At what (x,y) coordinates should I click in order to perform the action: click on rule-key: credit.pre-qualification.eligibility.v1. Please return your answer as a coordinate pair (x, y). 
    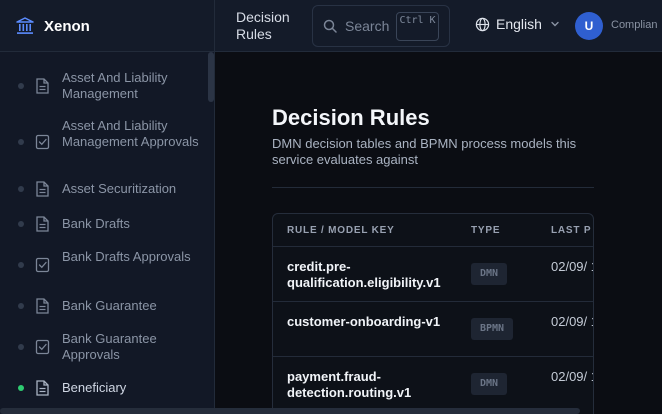
    Looking at the image, I should click on (372, 275).